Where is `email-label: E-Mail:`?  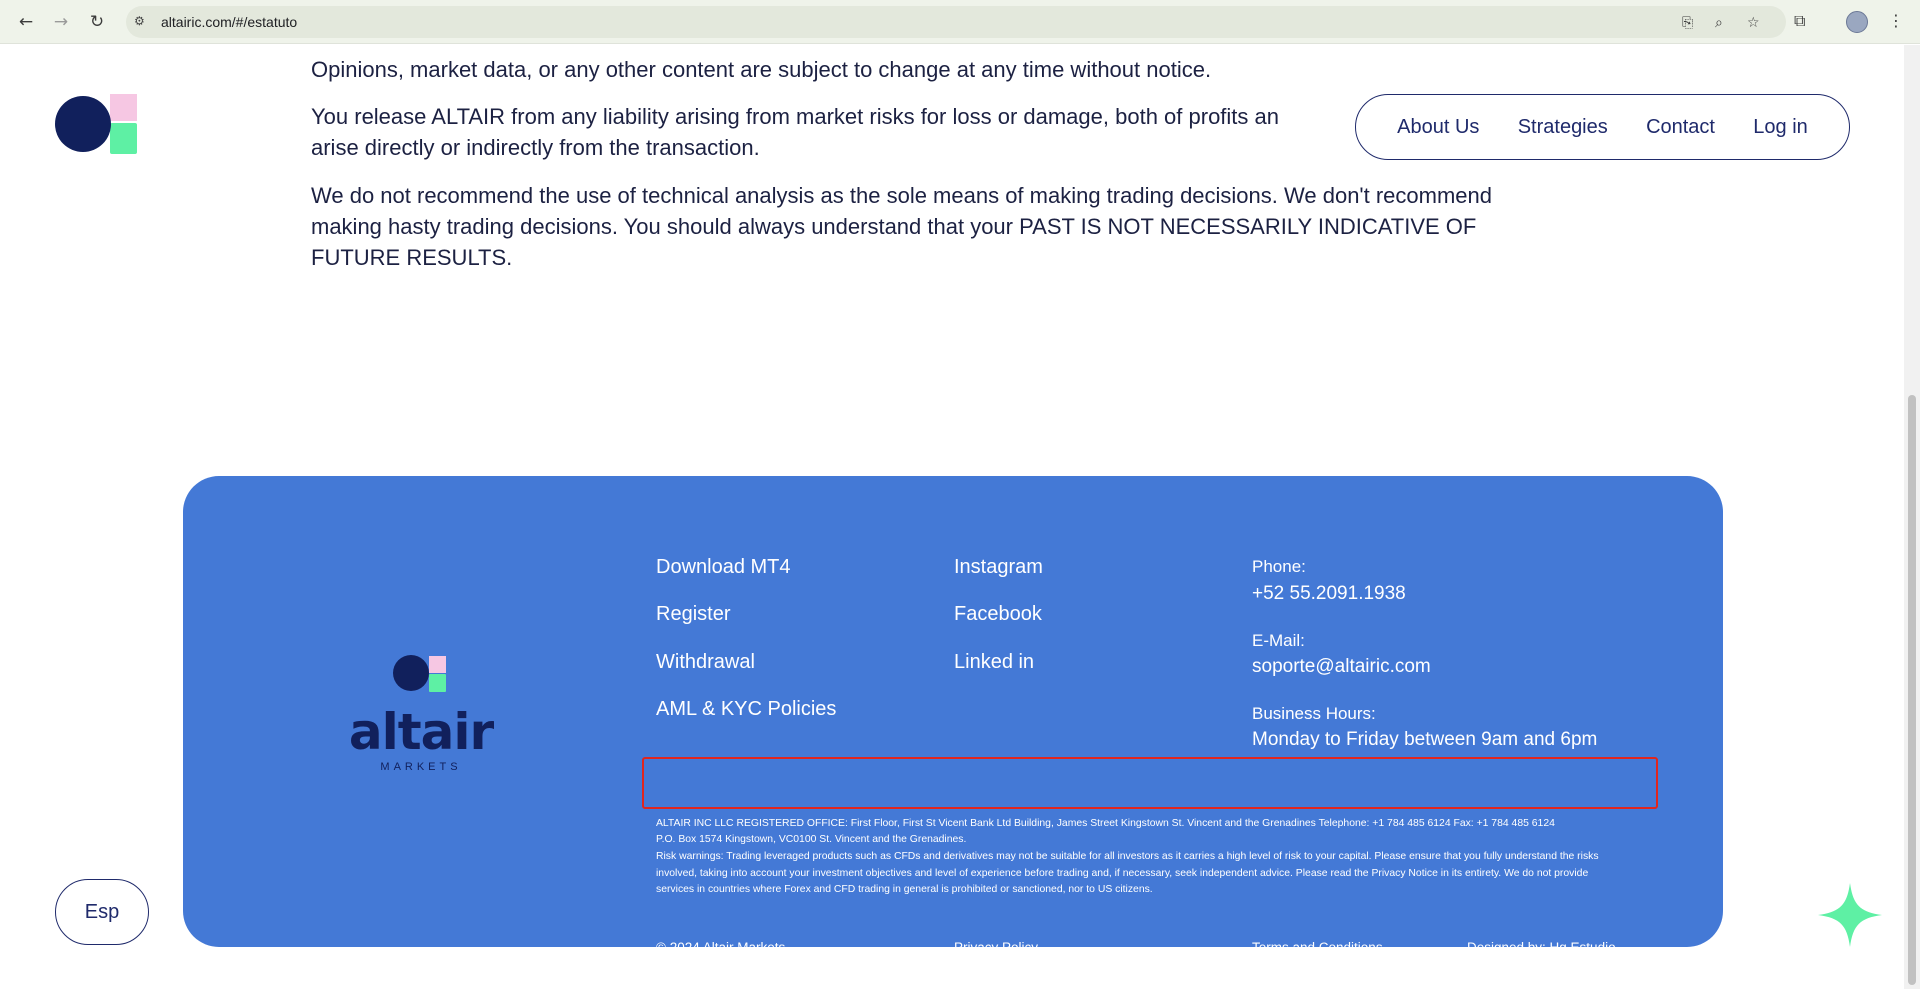 email-label: E-Mail: is located at coordinates (1278, 640).